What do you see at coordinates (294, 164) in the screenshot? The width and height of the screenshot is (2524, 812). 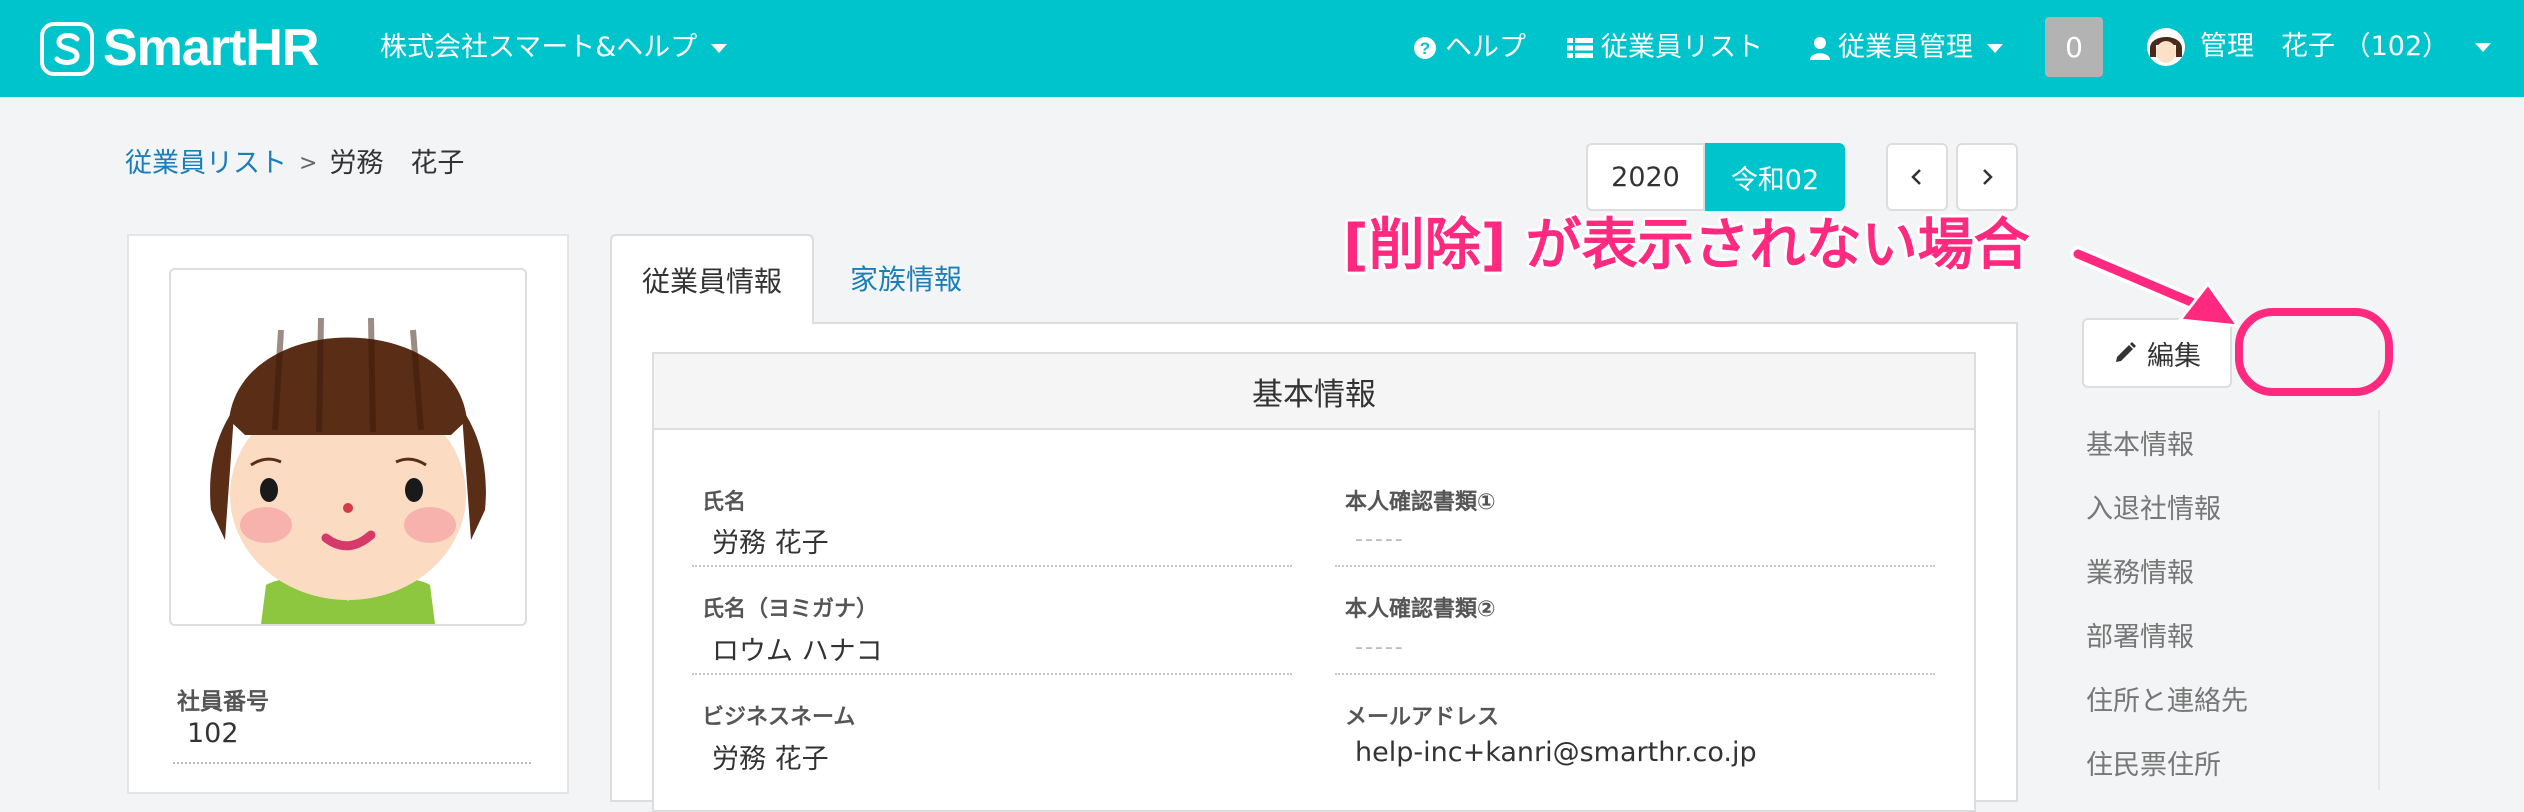 I see `breadcrumb: 従業員リスト > 労務 花子` at bounding box center [294, 164].